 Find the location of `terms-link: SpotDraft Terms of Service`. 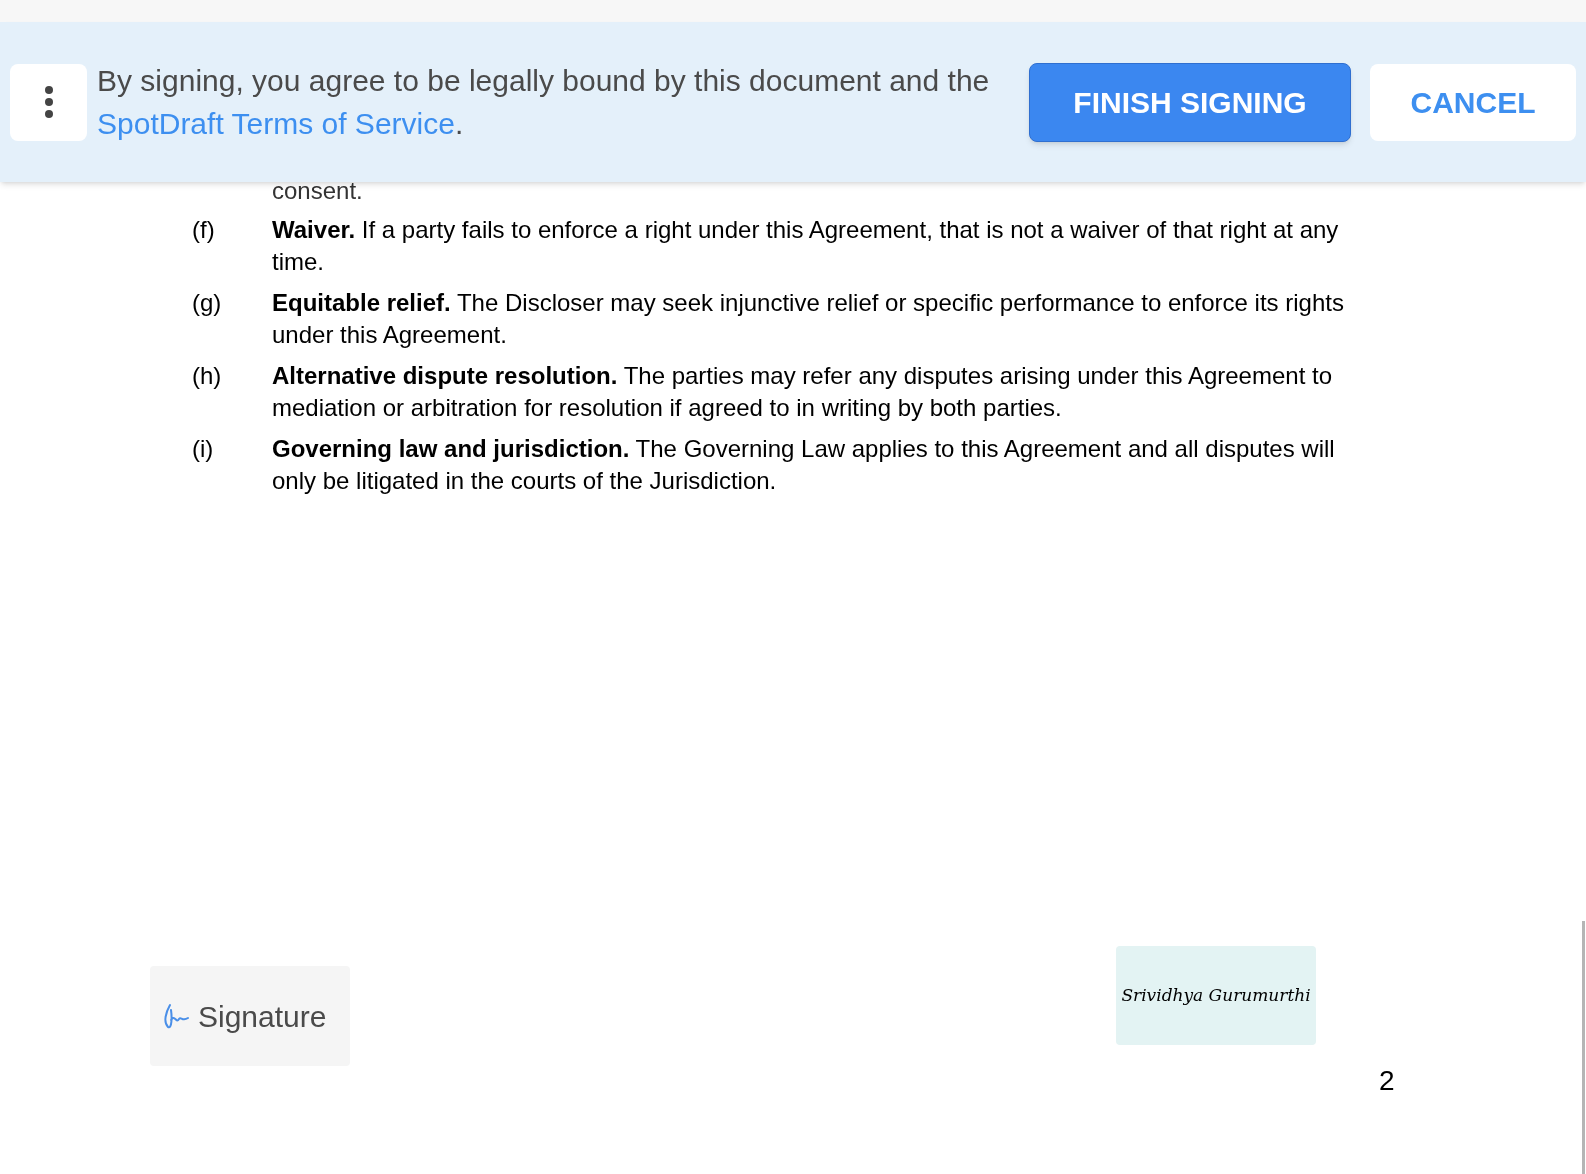

terms-link: SpotDraft Terms of Service is located at coordinates (276, 123).